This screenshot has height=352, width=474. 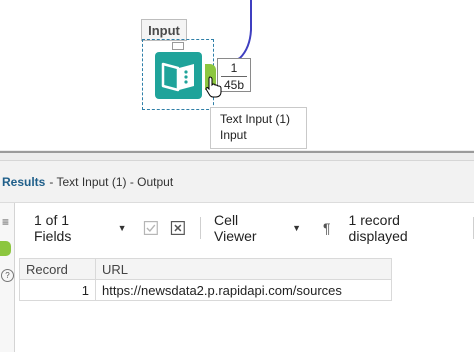 I want to click on text-input-tool, so click(x=178, y=75).